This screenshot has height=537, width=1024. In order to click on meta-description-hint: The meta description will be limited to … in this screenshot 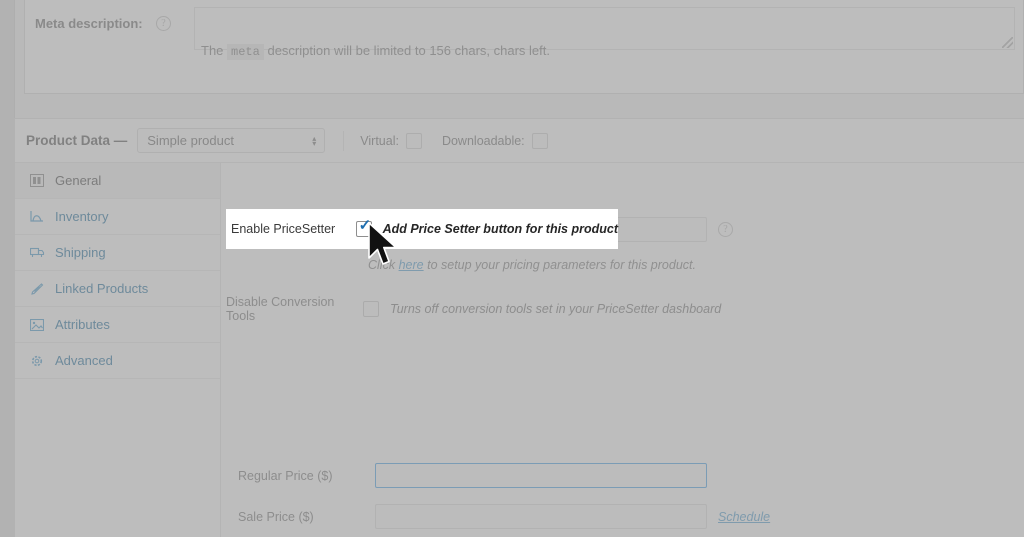, I will do `click(375, 51)`.